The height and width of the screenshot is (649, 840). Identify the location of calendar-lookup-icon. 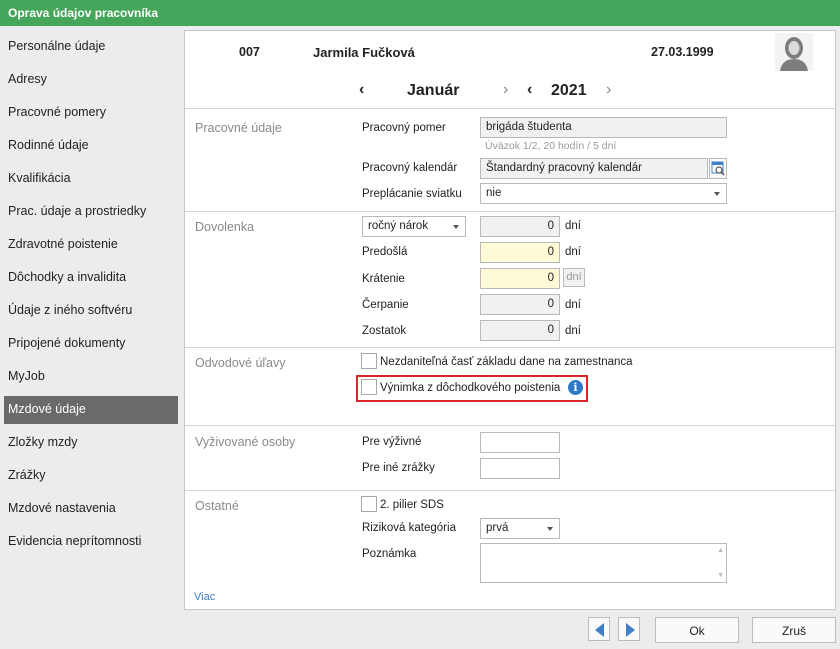
(718, 168).